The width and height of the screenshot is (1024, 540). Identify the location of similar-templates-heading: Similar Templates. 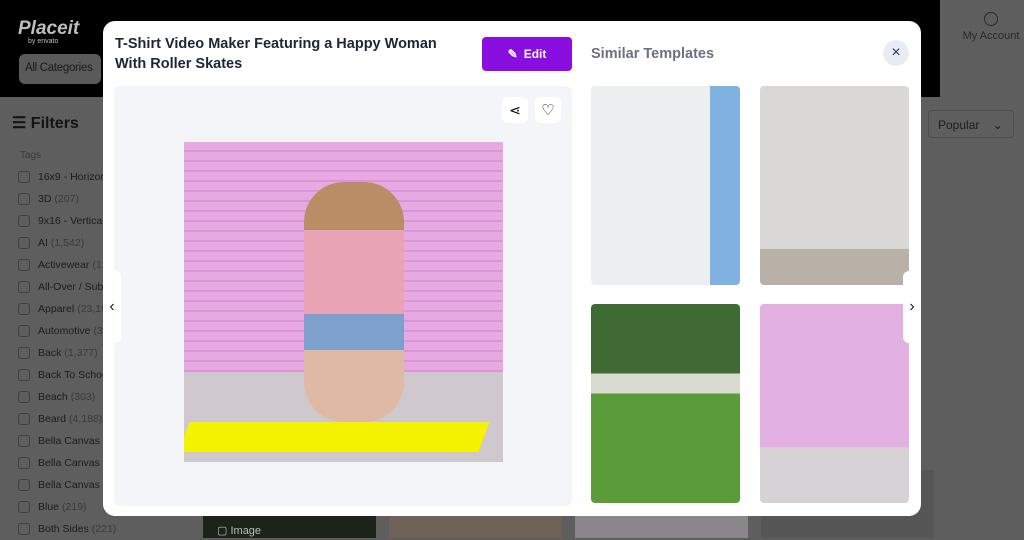
(653, 54).